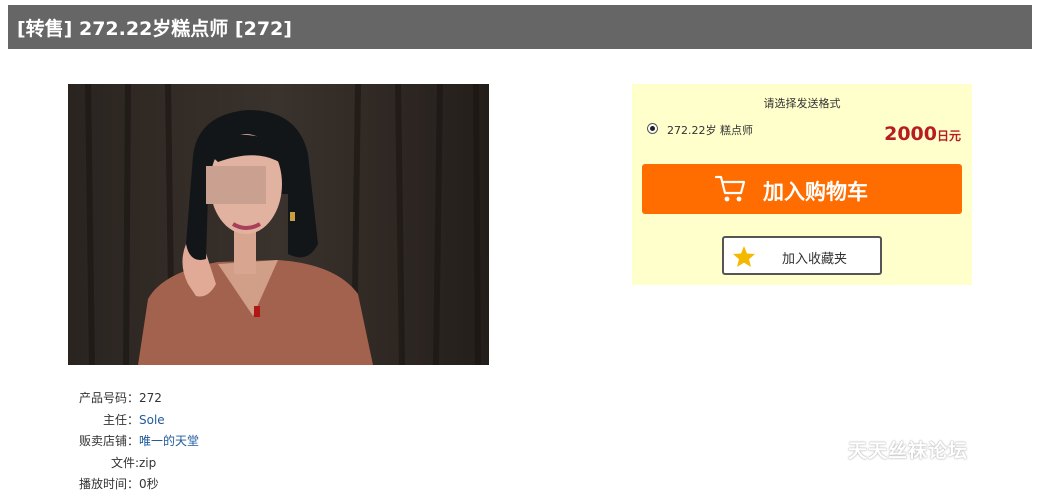  What do you see at coordinates (815, 259) in the screenshot?
I see `favorites-label: 加入收藏夹` at bounding box center [815, 259].